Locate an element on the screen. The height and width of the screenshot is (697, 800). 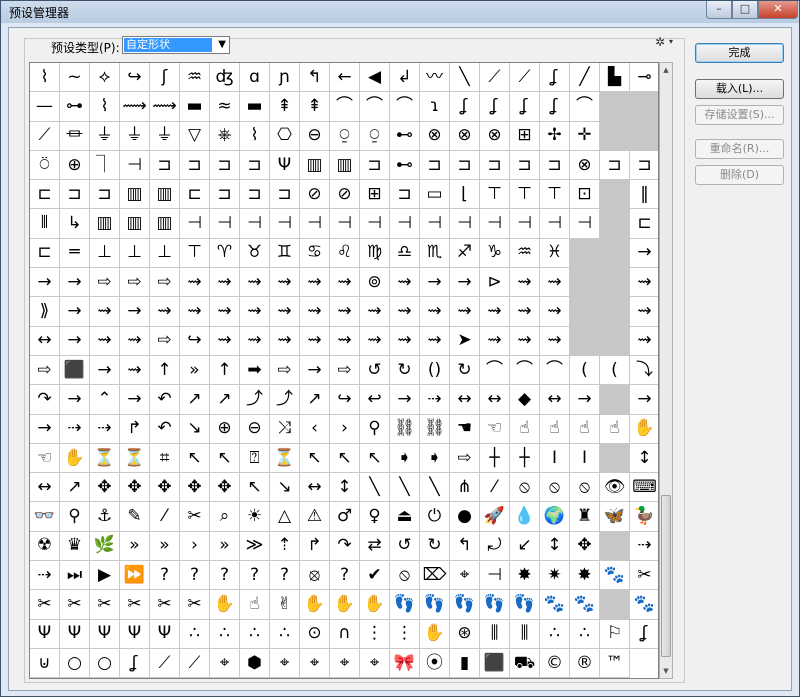
shape-thumbnail: ® is located at coordinates (585, 663).